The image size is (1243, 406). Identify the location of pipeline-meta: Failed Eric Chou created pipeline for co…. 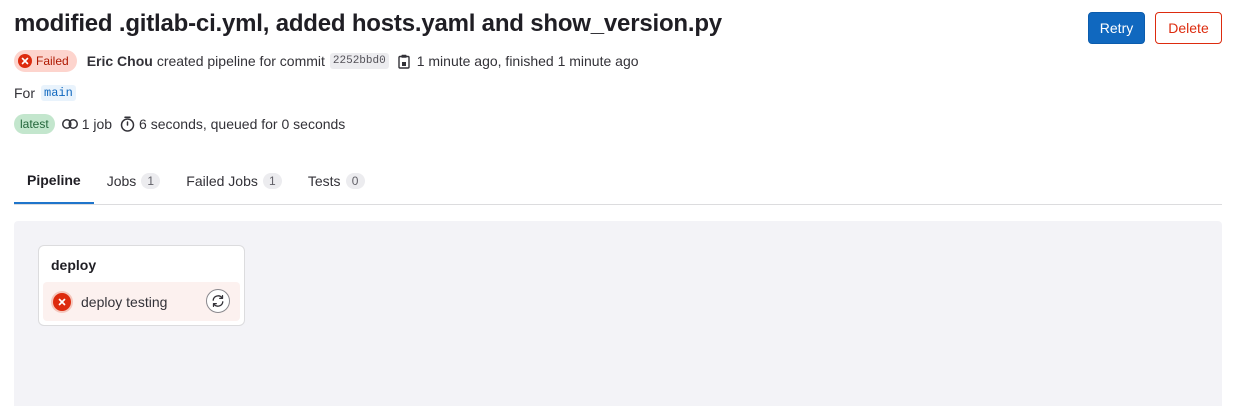
(326, 61).